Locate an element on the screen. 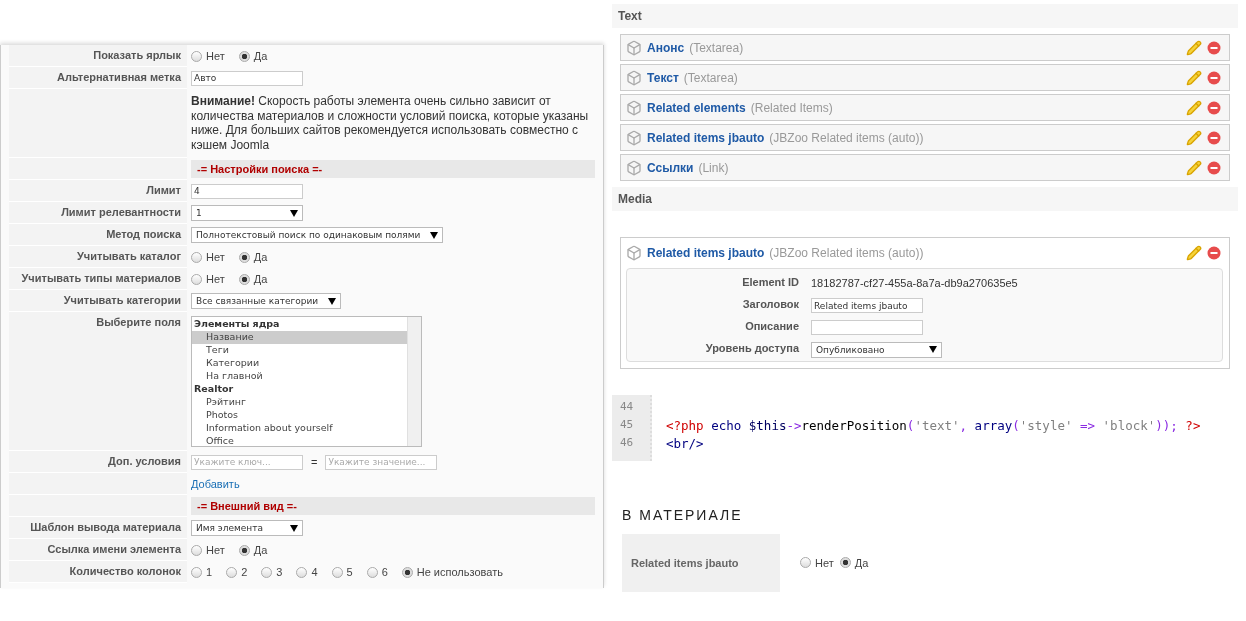  radio-option: 4 is located at coordinates (307, 572).